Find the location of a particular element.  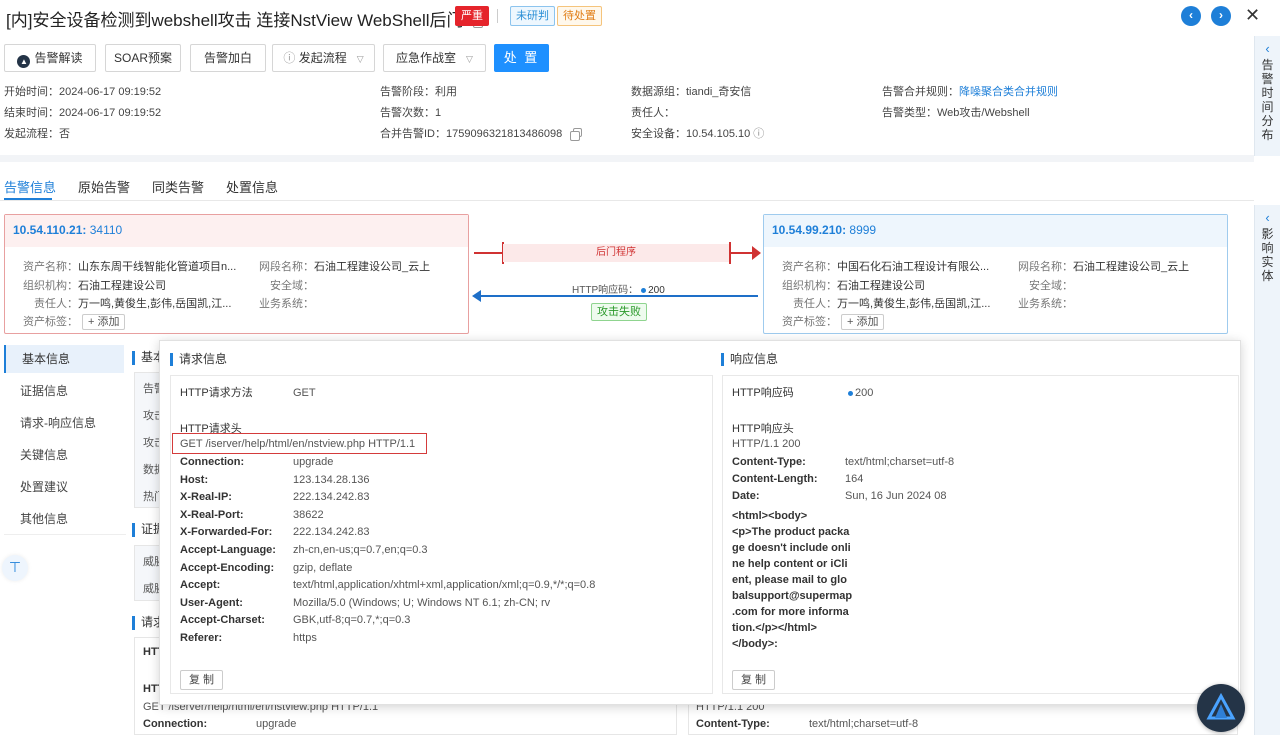

header-value: 38622 is located at coordinates (308, 514).